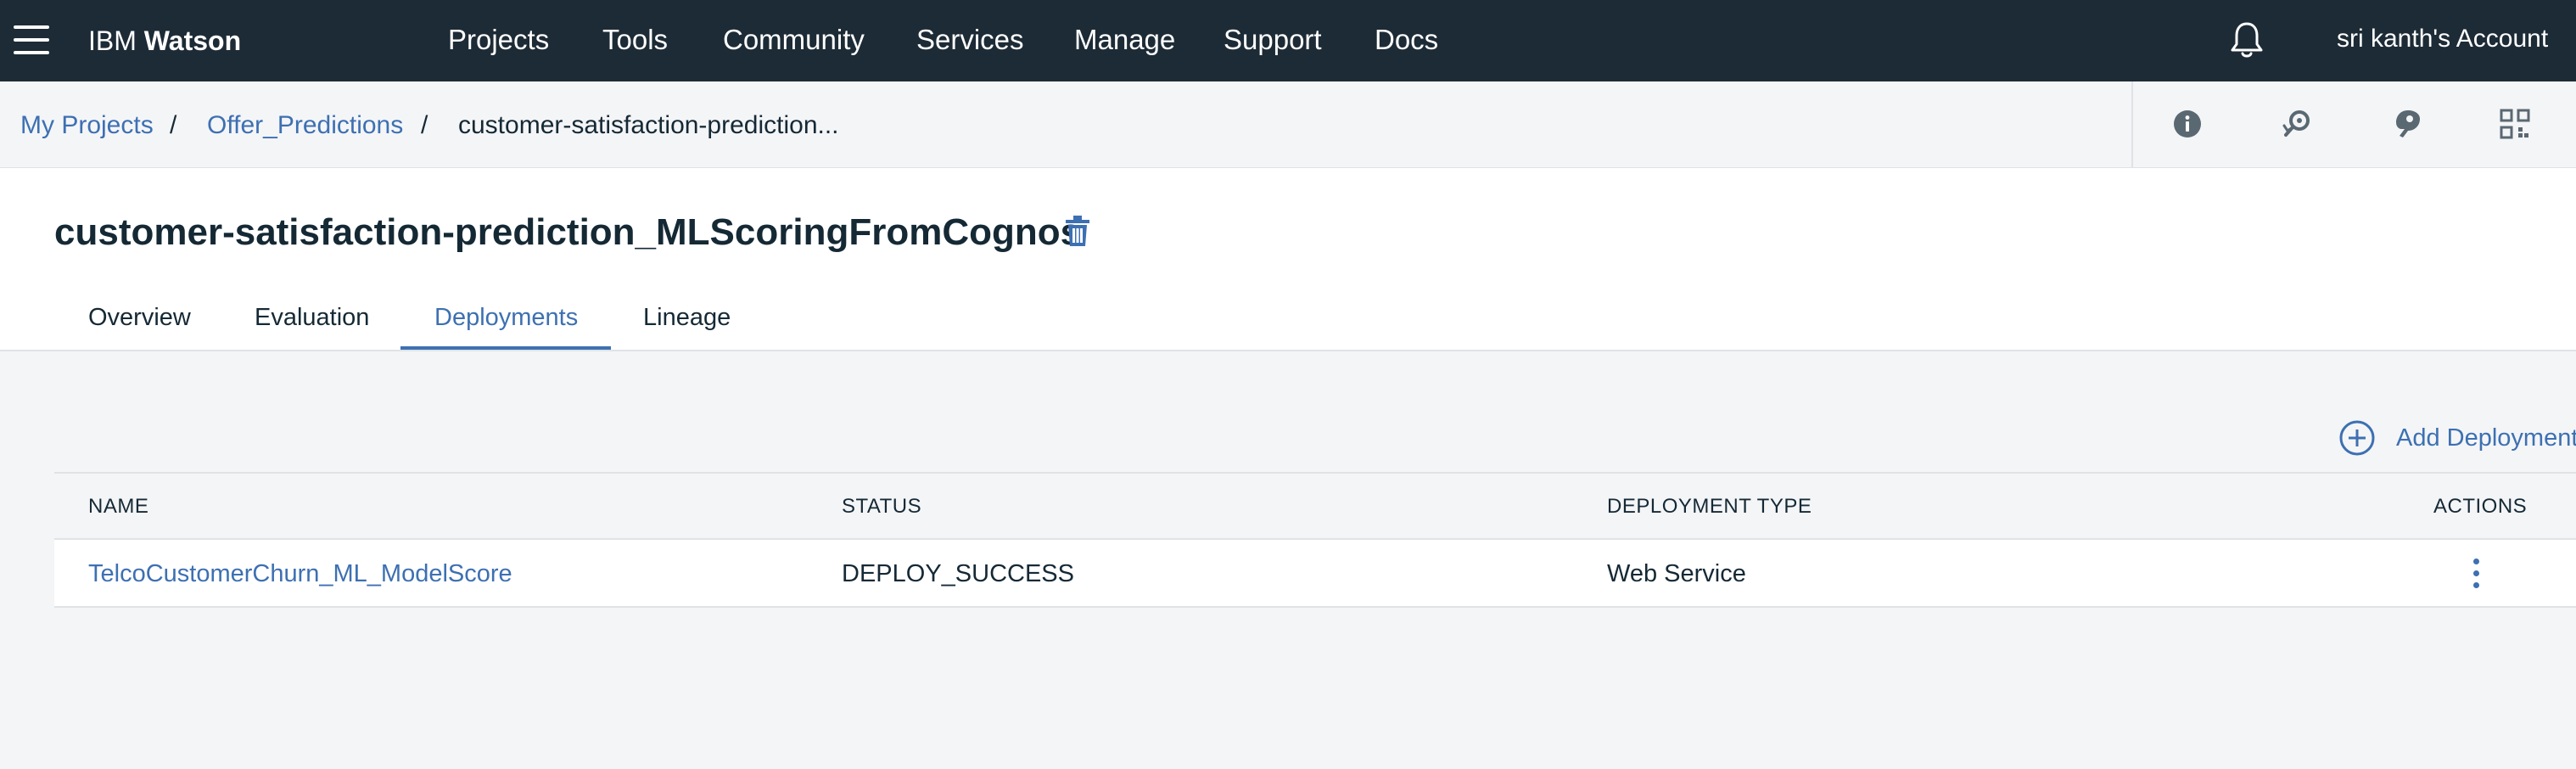 The height and width of the screenshot is (769, 2576). Describe the element at coordinates (881, 506) in the screenshot. I see `column-header-status: STATUS` at that location.